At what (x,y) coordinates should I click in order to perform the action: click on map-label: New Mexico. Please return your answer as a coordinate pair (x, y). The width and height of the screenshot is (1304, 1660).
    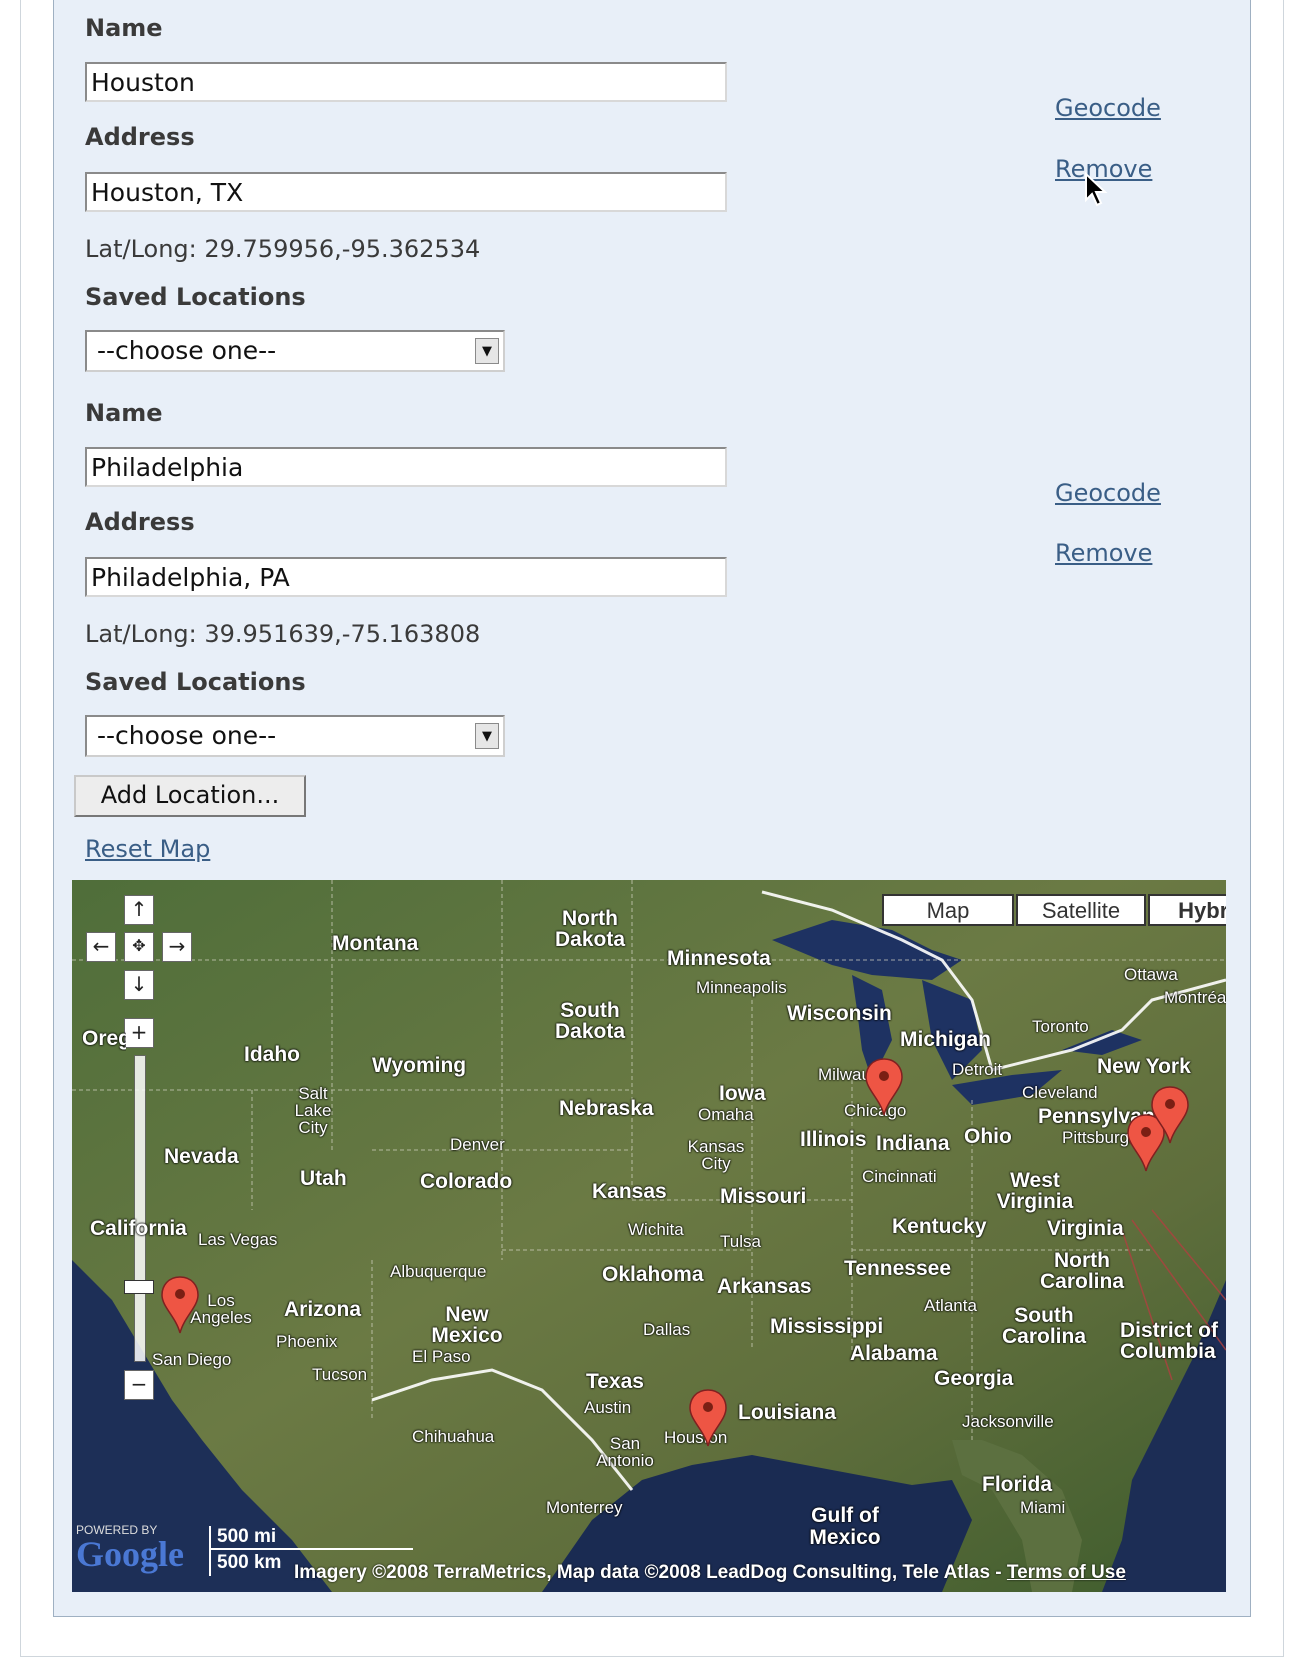
    Looking at the image, I should click on (467, 1325).